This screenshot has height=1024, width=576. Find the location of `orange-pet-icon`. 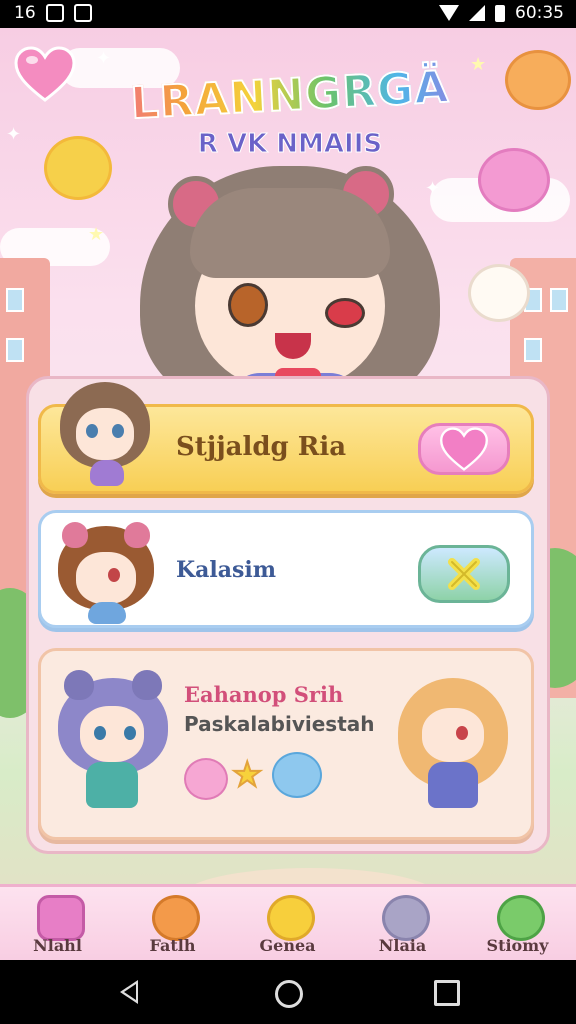

orange-pet-icon is located at coordinates (176, 918).